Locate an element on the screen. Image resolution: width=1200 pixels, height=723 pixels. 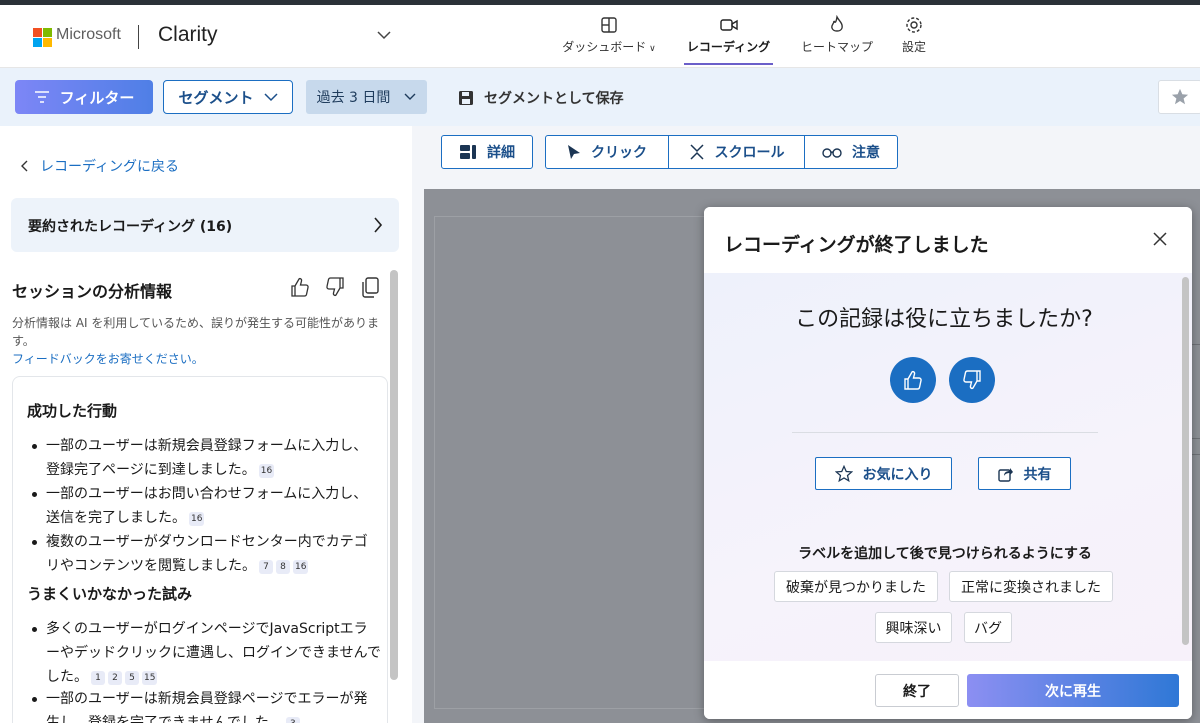
filter-button: フィルター is located at coordinates (84, 97).